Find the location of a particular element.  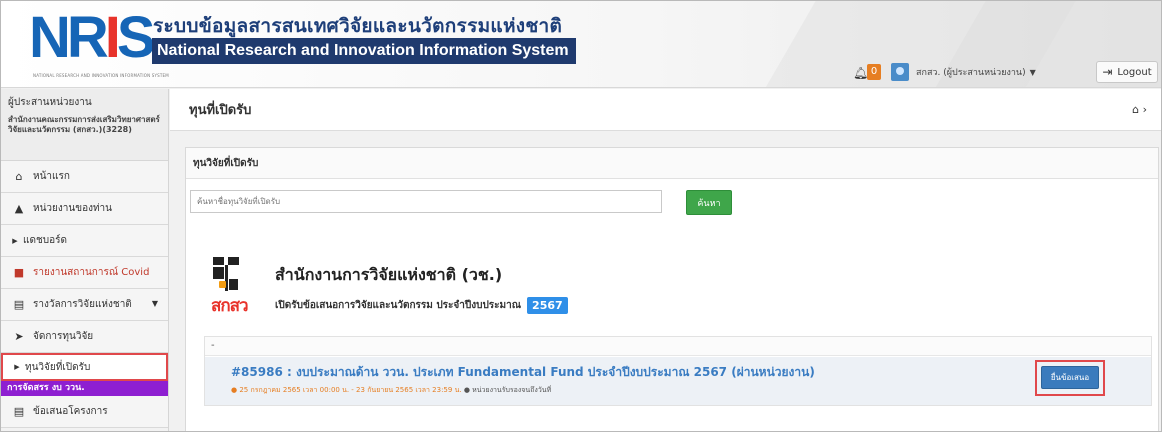

sidebar-item-label: ทุนวิจัยที่เปิดรับ is located at coordinates (58, 367).